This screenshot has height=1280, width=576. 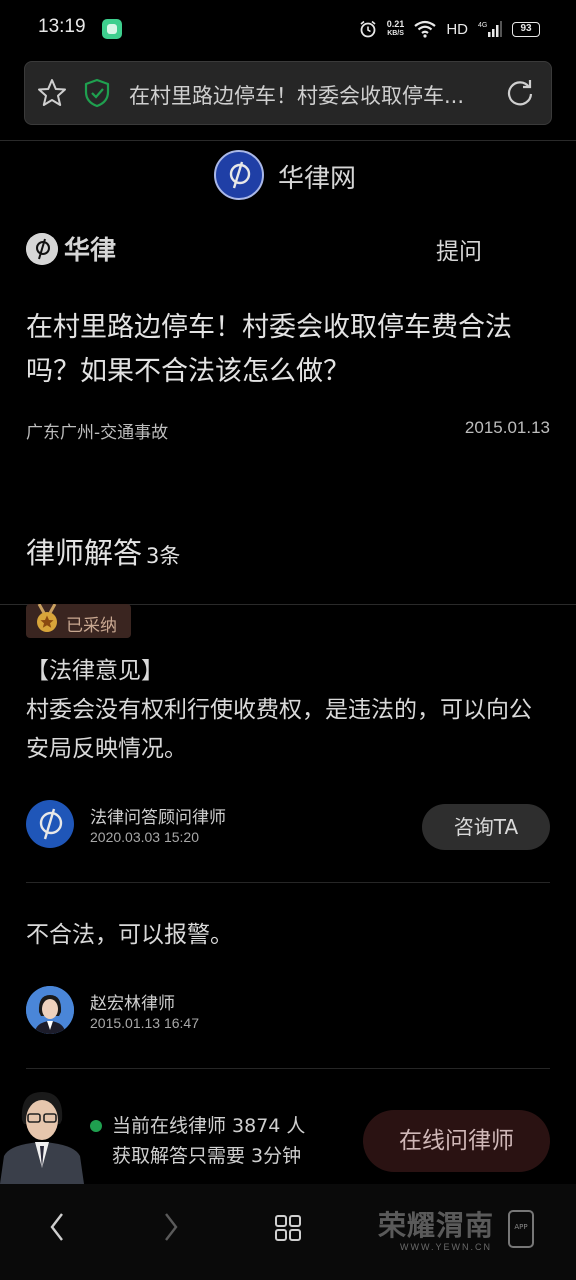 What do you see at coordinates (446, 1247) in the screenshot?
I see `watermark-url: WWW.YEWN.CN` at bounding box center [446, 1247].